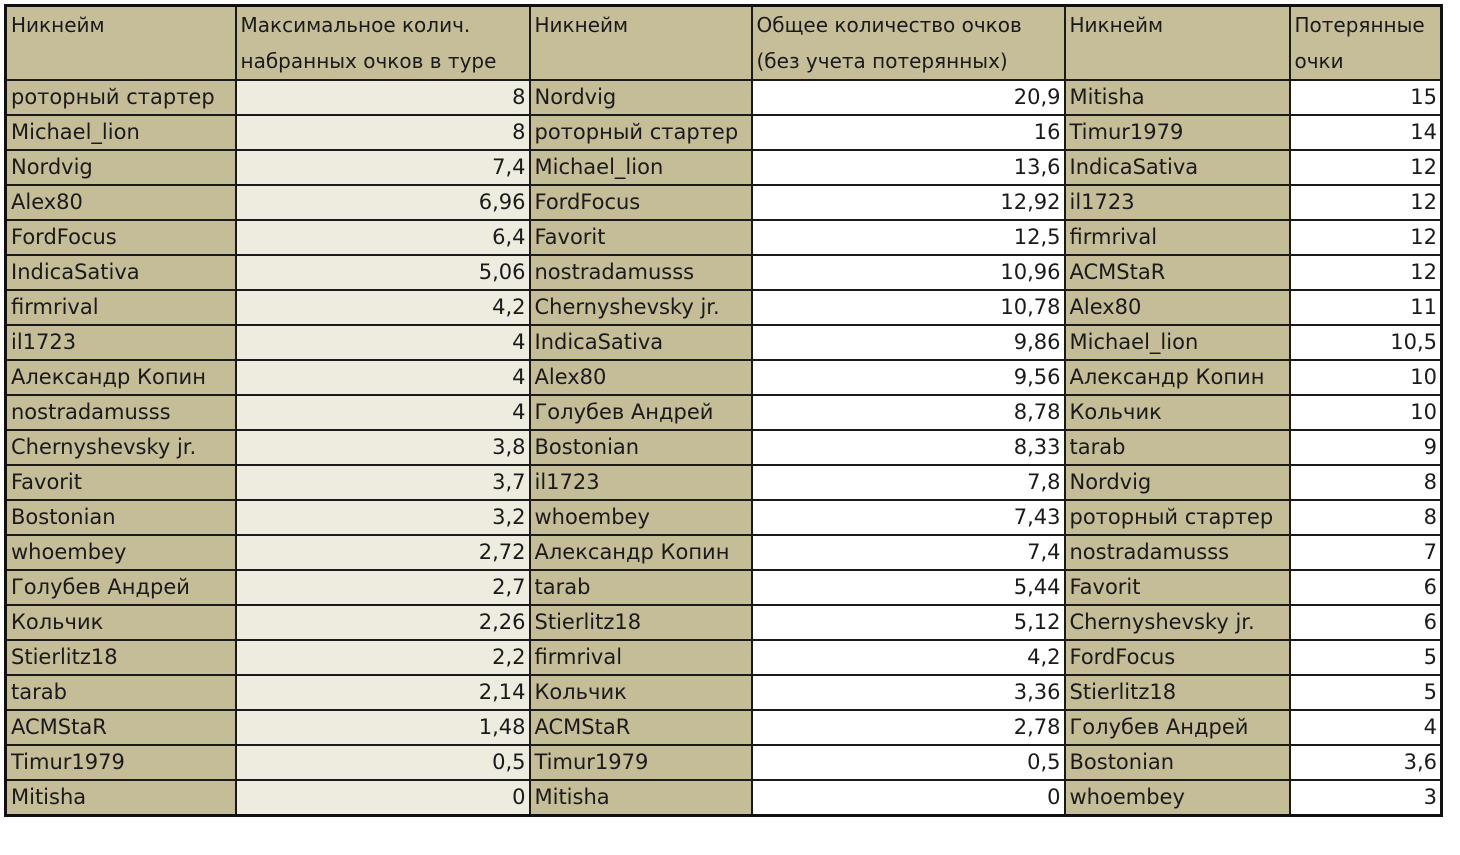 This screenshot has height=855, width=1460. I want to click on header-nickname-3: Никнейм, so click(1177, 42).